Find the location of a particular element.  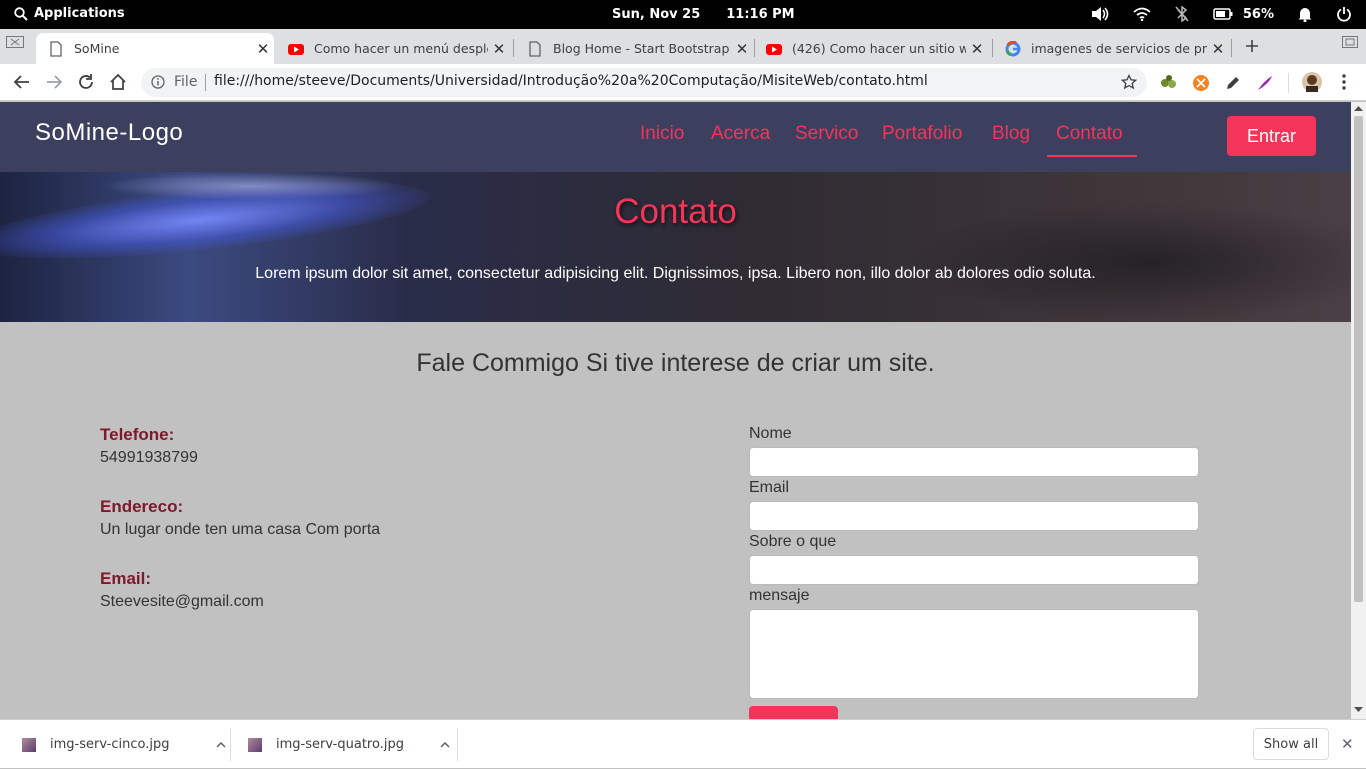

reload-icon is located at coordinates (86, 82).